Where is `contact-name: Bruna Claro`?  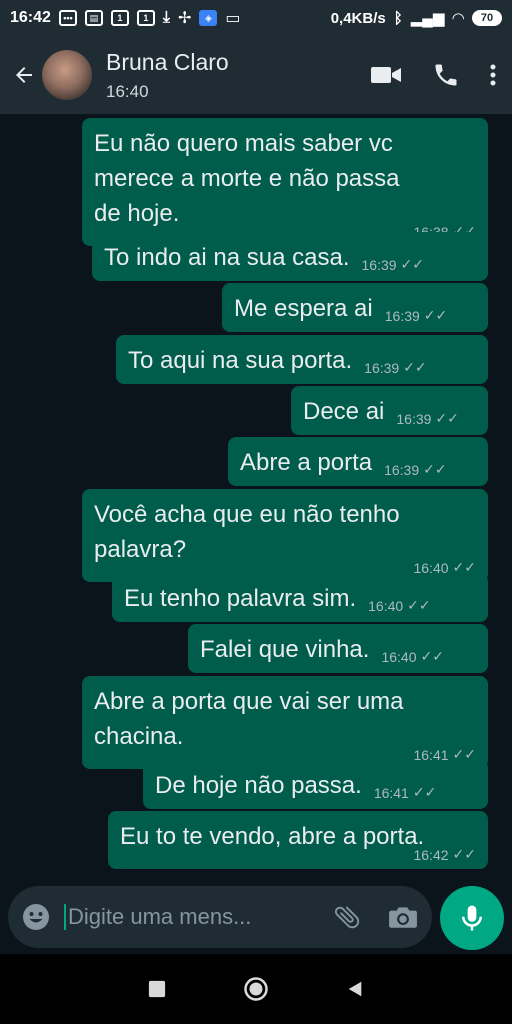
contact-name: Bruna Claro is located at coordinates (167, 61).